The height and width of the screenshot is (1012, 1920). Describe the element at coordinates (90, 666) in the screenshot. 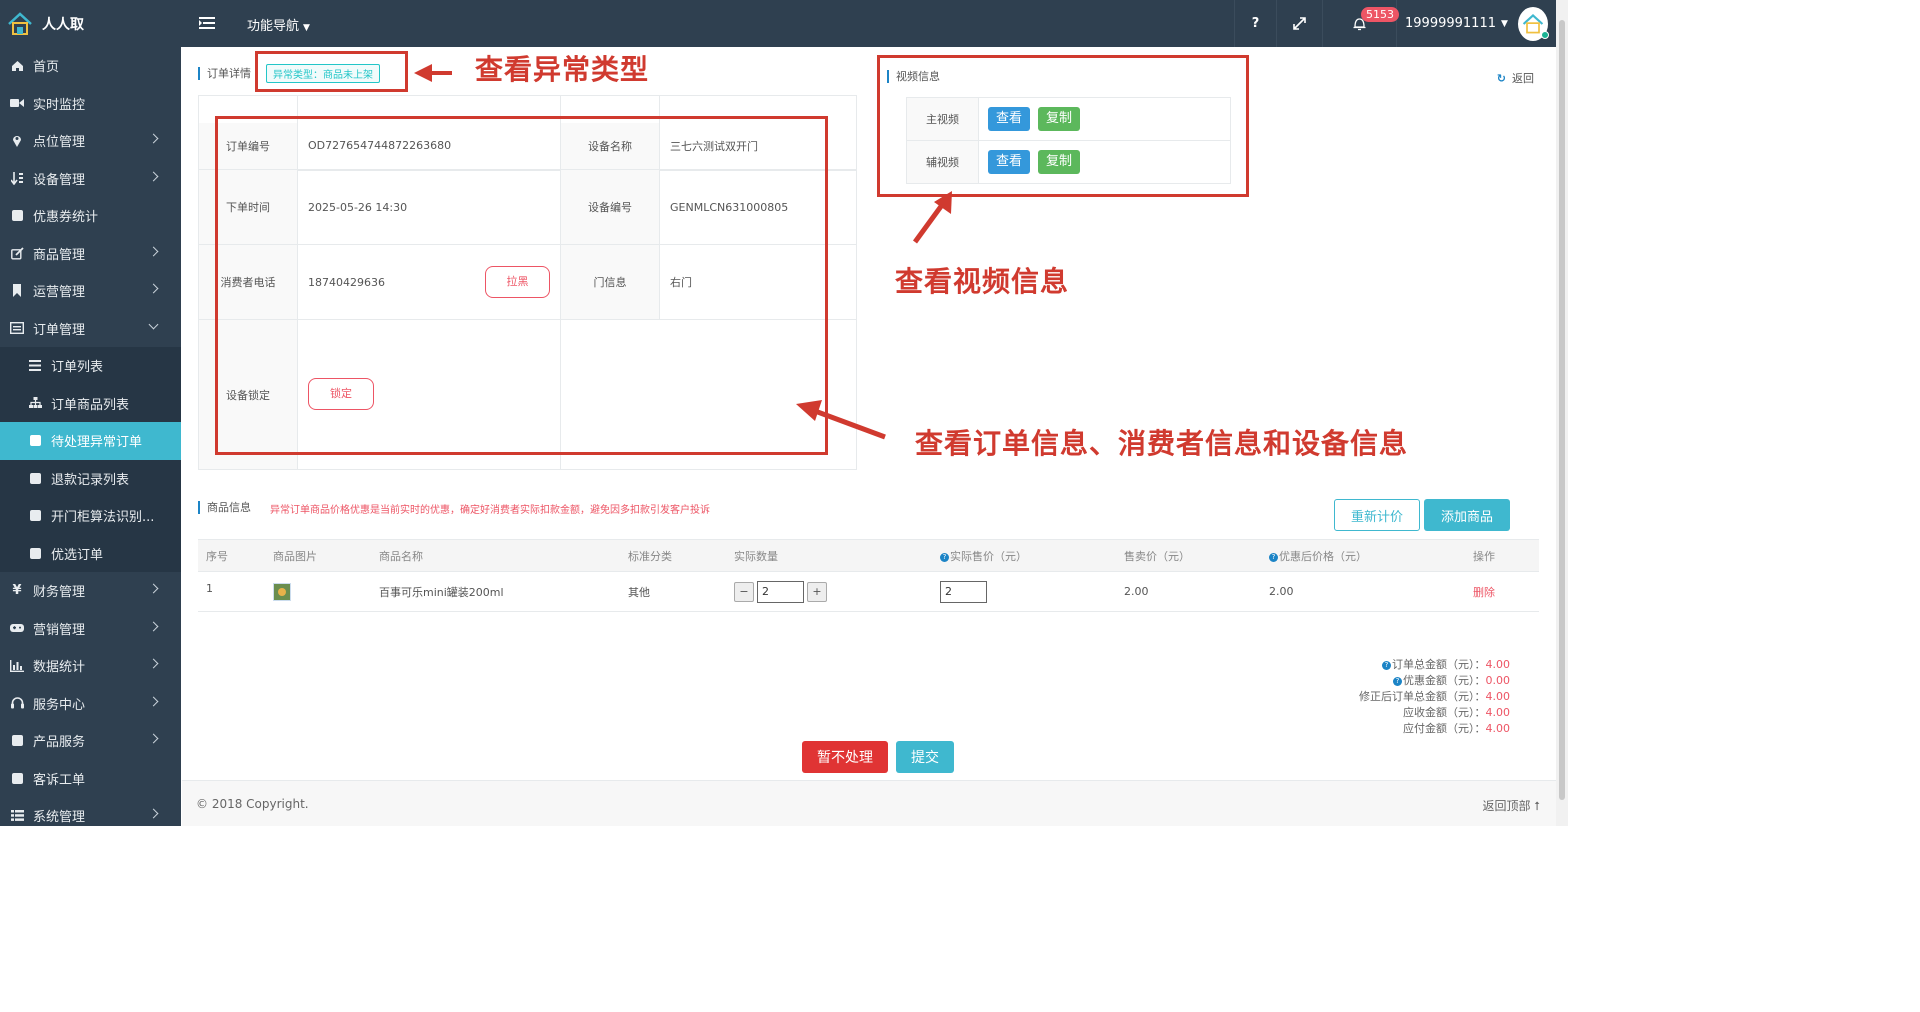

I see `sidebar-item-statistics: 数据统计` at that location.